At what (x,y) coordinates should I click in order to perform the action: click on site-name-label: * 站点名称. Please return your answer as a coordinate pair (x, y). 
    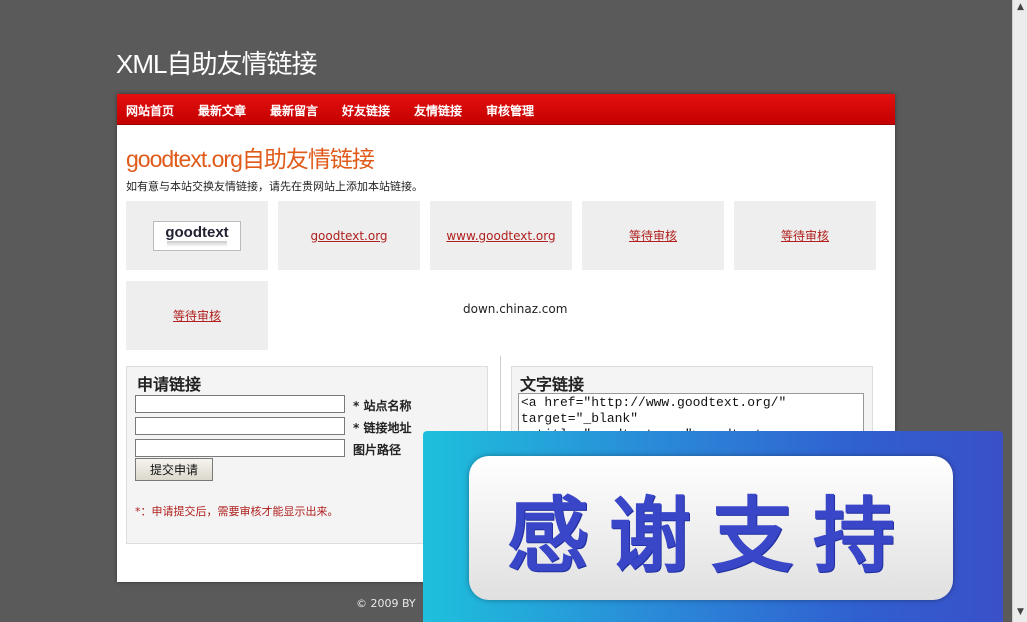
    Looking at the image, I should click on (382, 406).